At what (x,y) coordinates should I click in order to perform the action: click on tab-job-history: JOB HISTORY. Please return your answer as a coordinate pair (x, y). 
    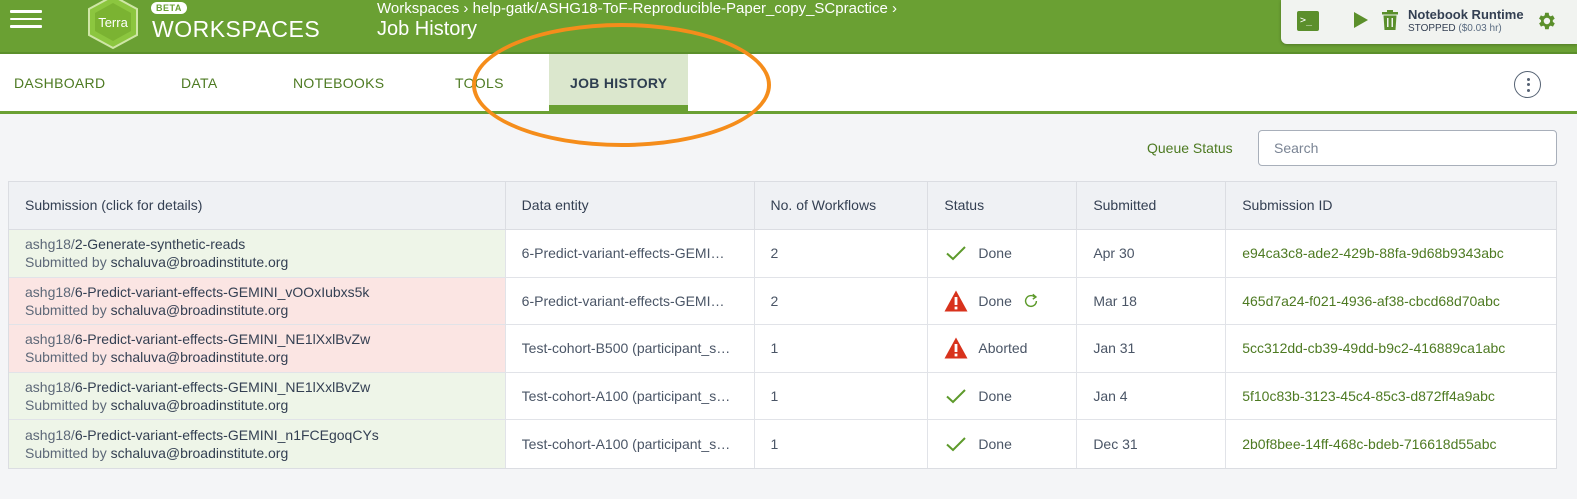
    Looking at the image, I should click on (619, 82).